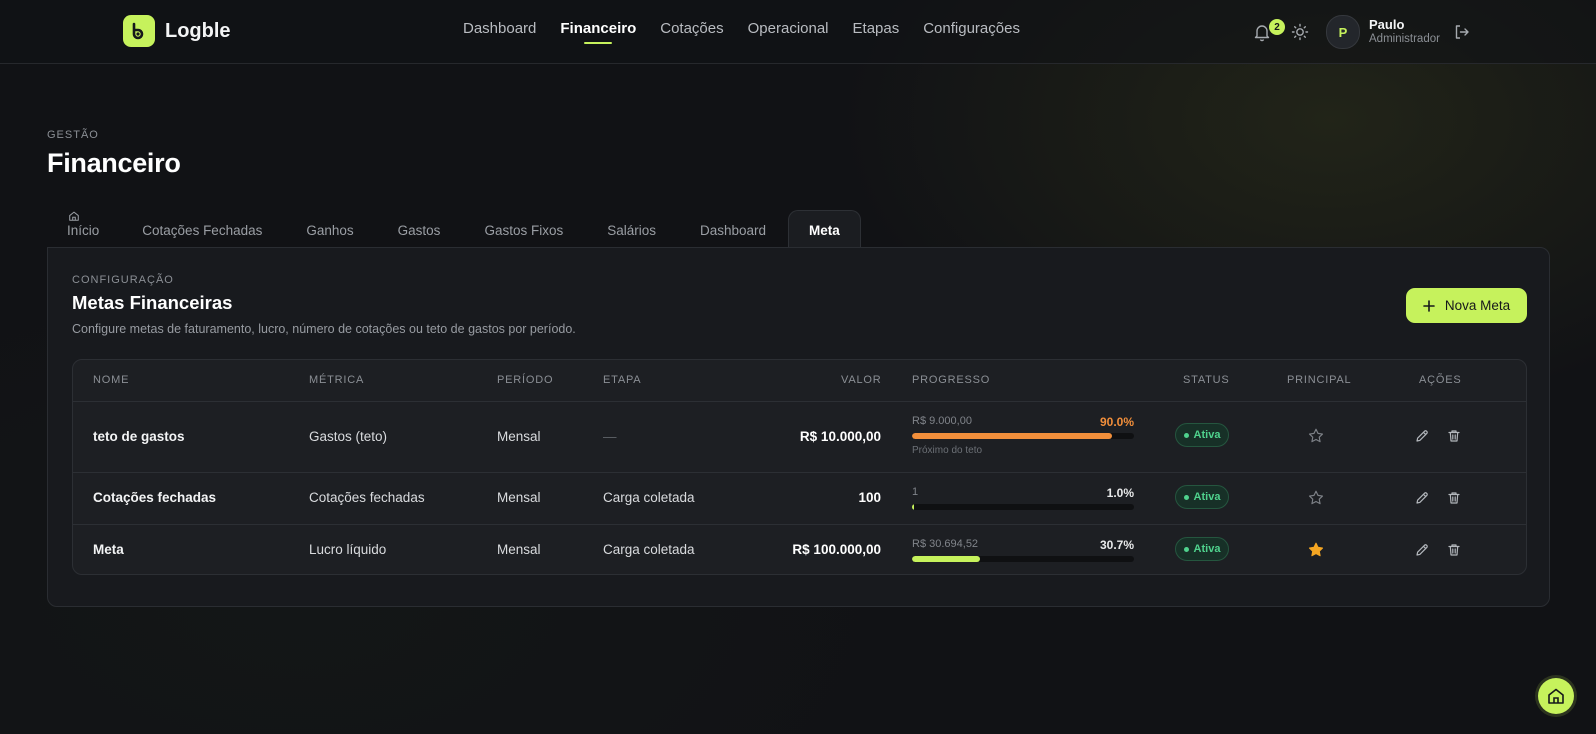 This screenshot has width=1596, height=734. I want to click on page-eyebrow: GESTÃO, so click(73, 135).